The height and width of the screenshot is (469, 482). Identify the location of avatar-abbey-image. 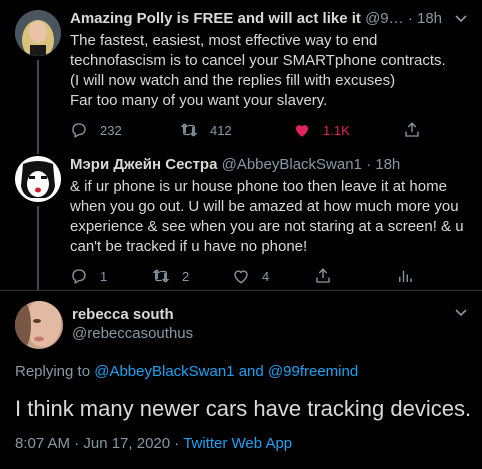
(38, 179).